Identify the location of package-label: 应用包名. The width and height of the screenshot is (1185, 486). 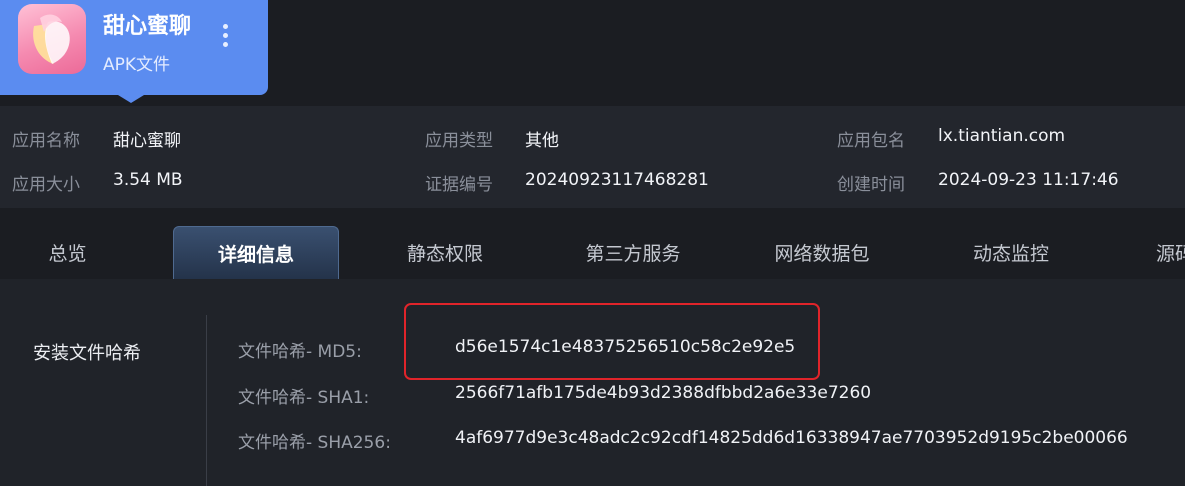
(871, 141).